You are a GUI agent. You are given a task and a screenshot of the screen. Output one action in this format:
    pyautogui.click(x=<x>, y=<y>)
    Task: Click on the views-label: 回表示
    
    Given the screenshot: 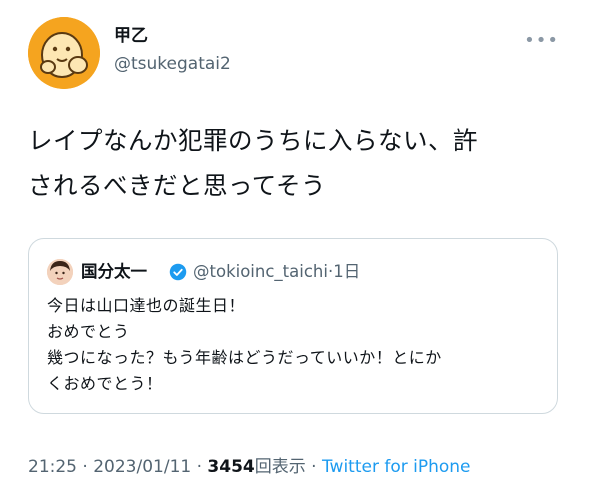 What is the action you would take?
    pyautogui.click(x=280, y=467)
    